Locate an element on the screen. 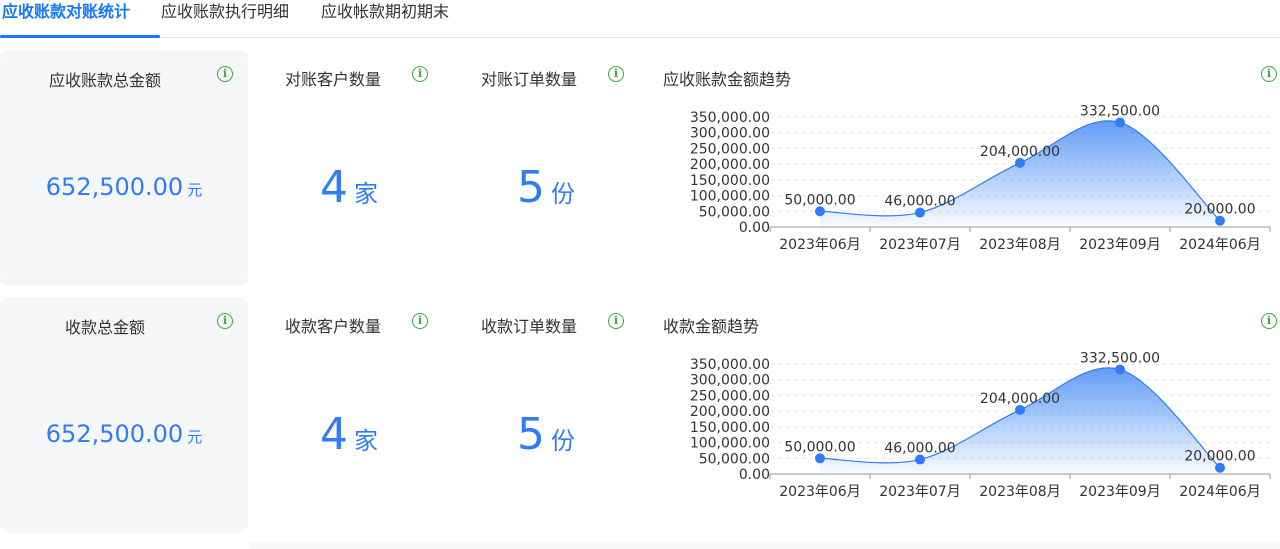 The width and height of the screenshot is (1280, 549). tab-bar: 应收账款对账统计 应收账款执行明细 应收帐款期初期末 is located at coordinates (640, 19).